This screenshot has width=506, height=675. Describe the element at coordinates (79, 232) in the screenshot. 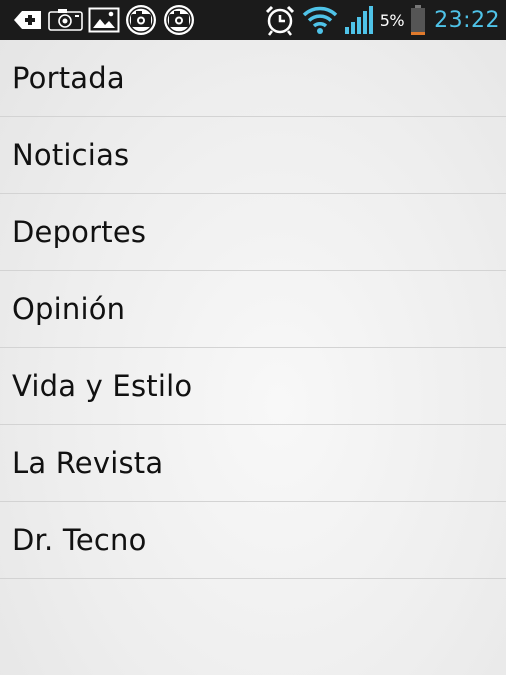

I see `menu-item-label: Deportes` at that location.